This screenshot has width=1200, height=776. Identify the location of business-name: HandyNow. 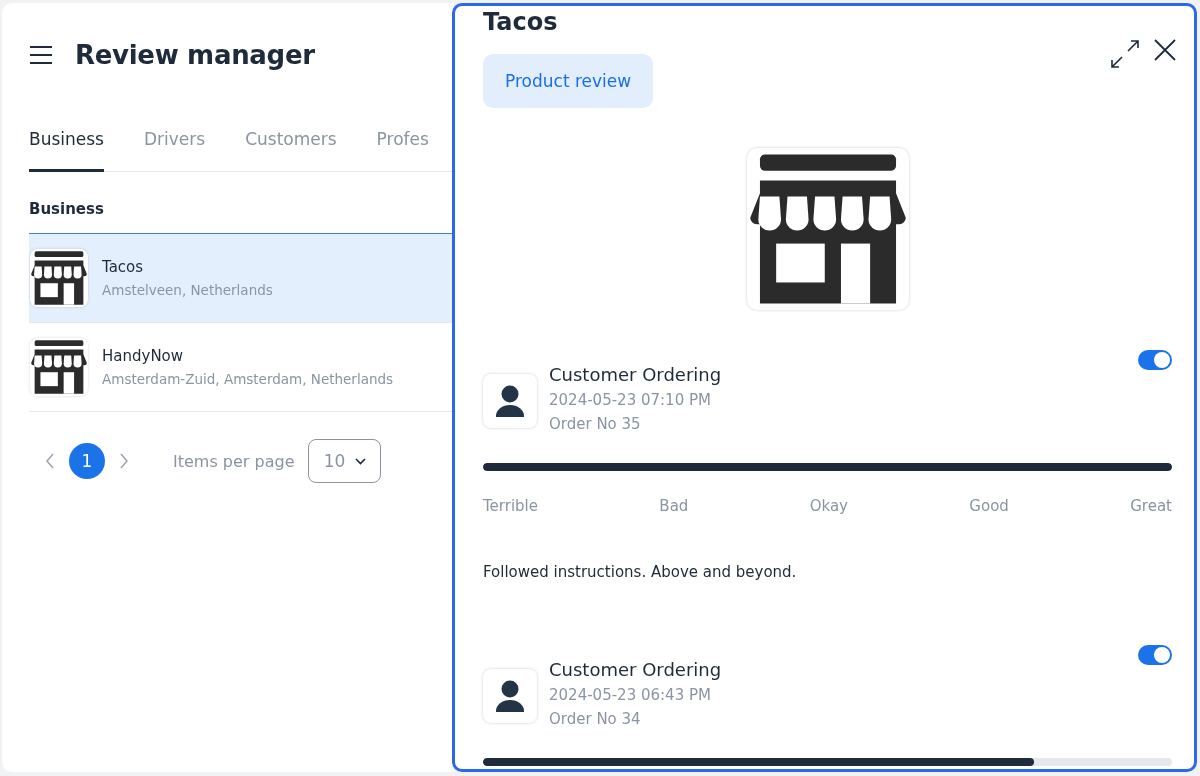
(143, 356).